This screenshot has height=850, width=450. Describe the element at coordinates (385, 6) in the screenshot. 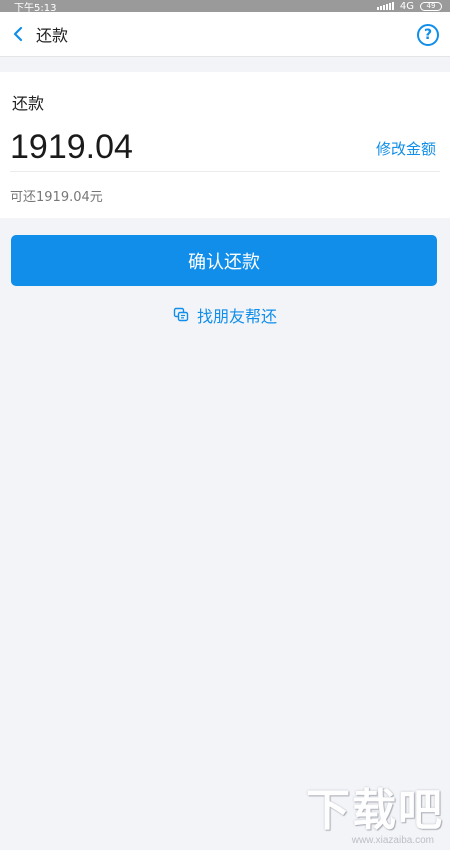

I see `signal-icon` at that location.